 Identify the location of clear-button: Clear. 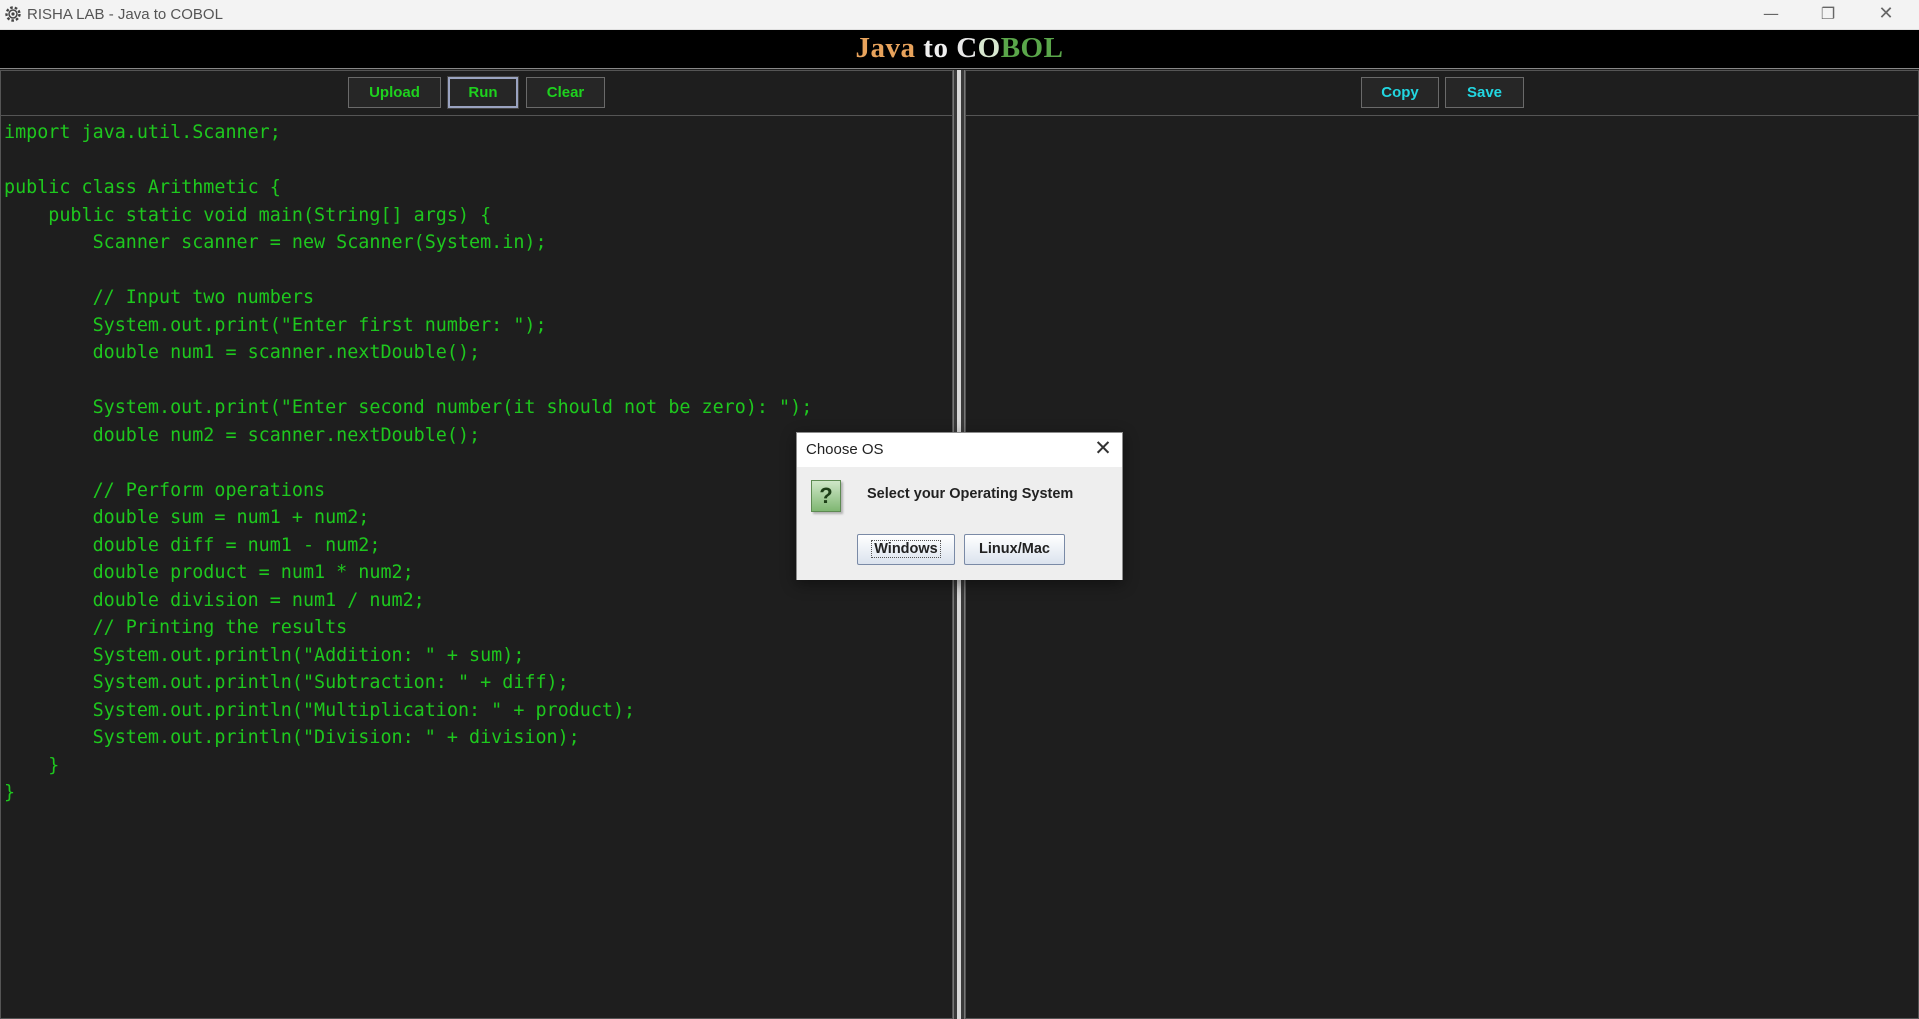
(565, 92).